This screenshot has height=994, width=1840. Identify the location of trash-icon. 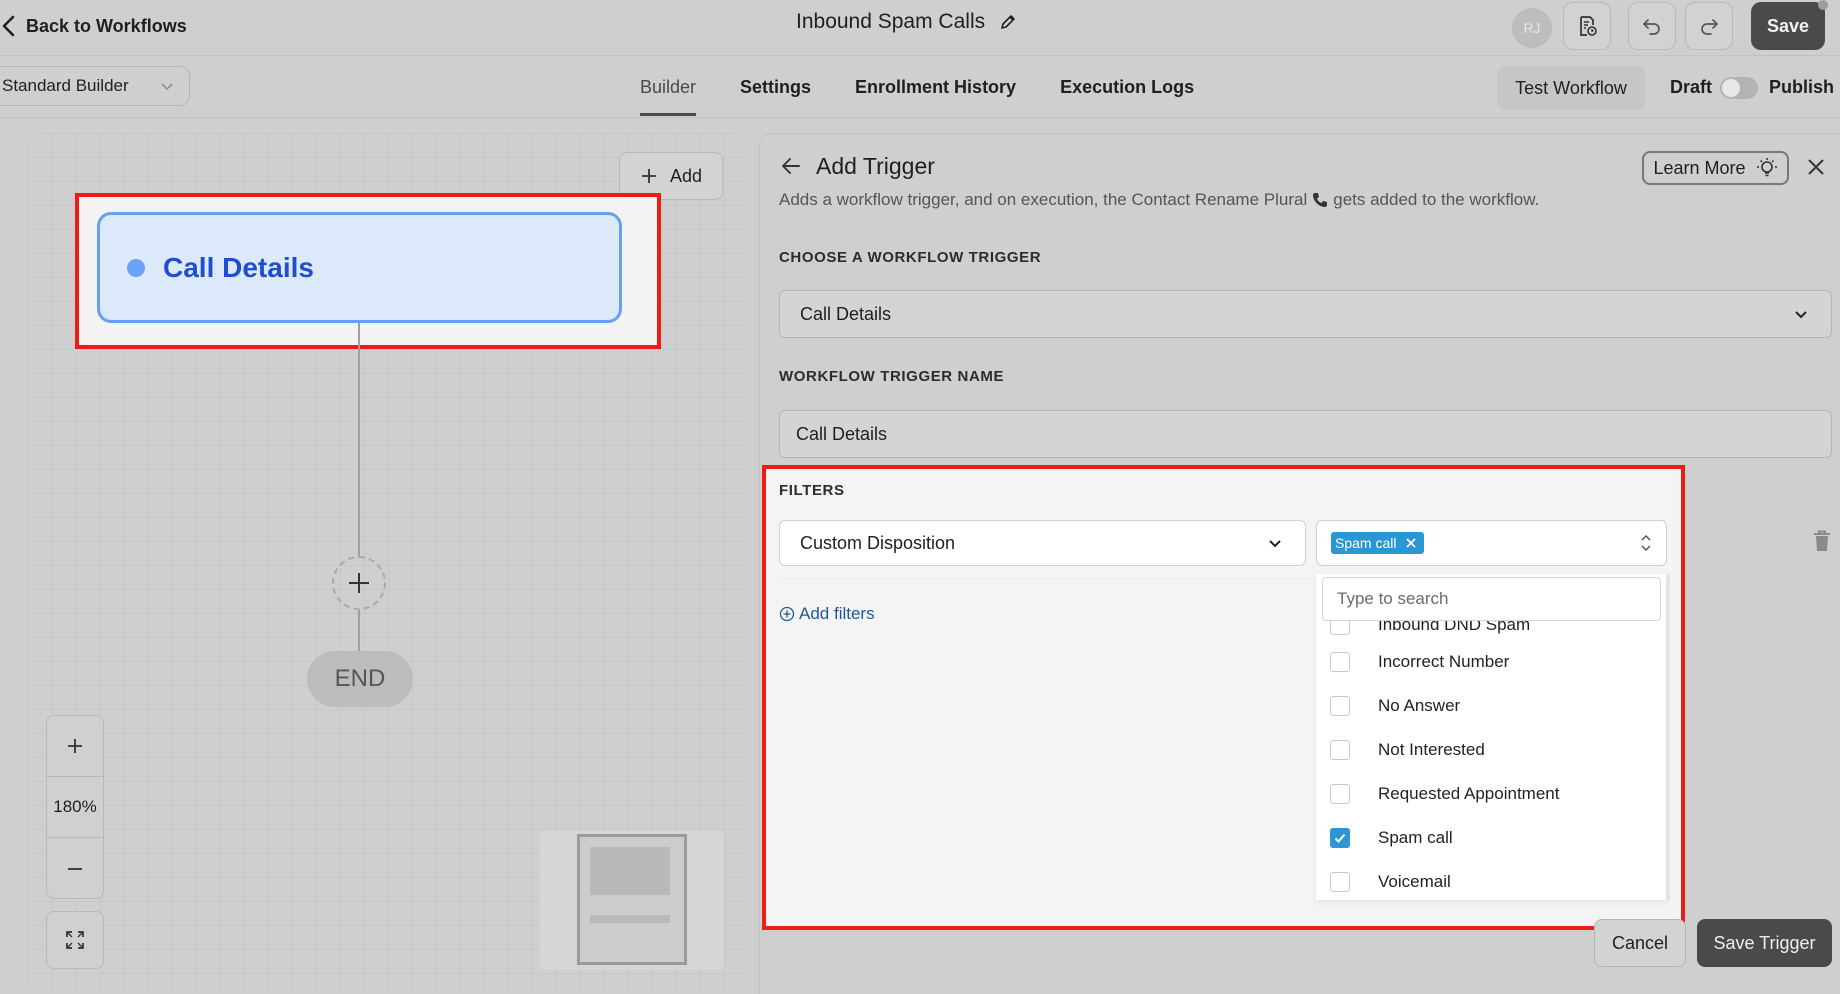
(1822, 541).